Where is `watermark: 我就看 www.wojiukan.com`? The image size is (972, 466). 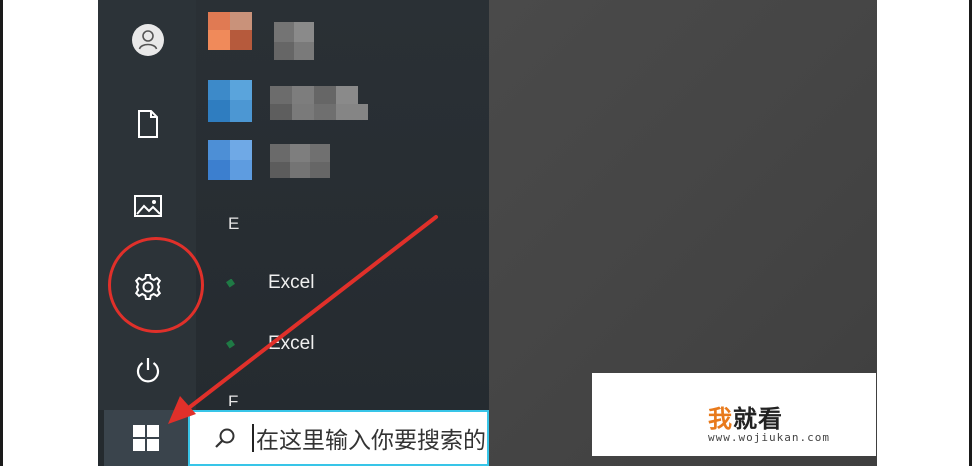
watermark: 我就看 www.wojiukan.com is located at coordinates (734, 414).